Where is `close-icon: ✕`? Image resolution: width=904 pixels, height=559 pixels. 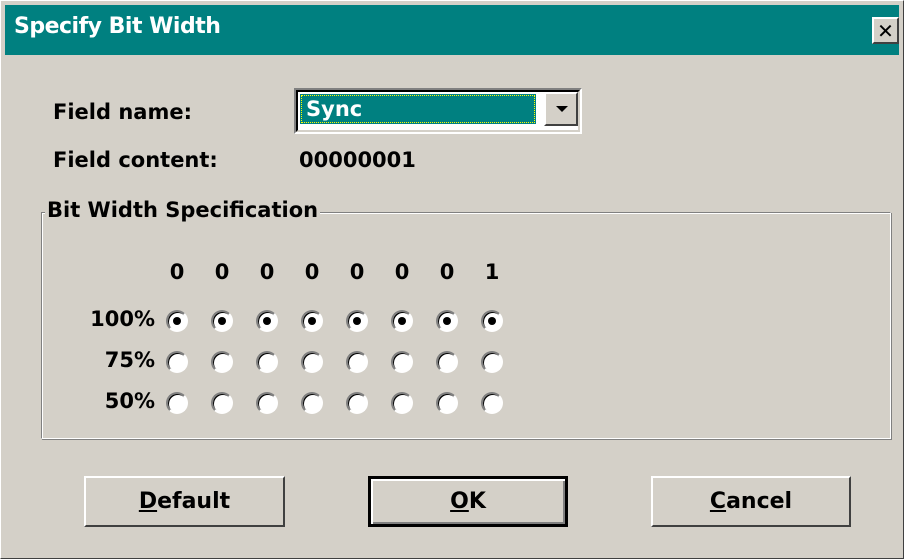 close-icon: ✕ is located at coordinates (885, 30).